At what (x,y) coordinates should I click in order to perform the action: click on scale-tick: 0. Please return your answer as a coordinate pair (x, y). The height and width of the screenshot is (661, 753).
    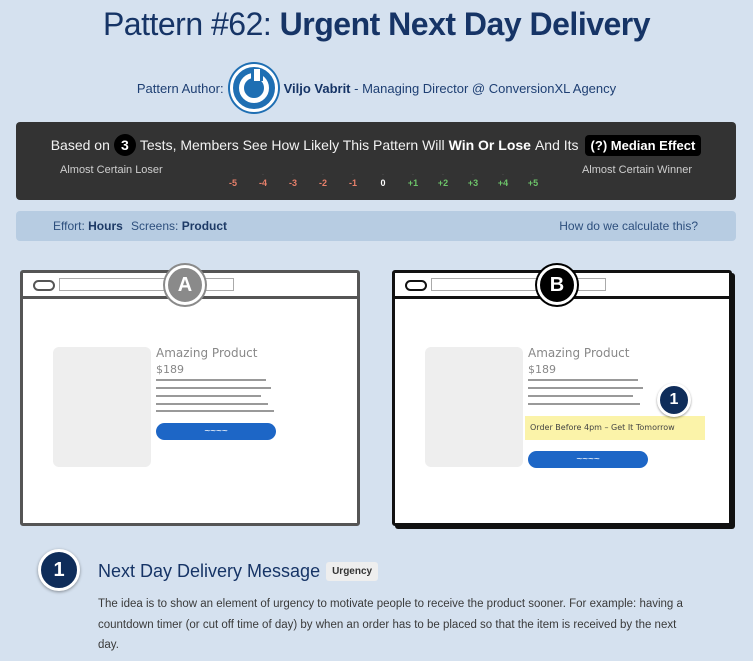
    Looking at the image, I should click on (383, 183).